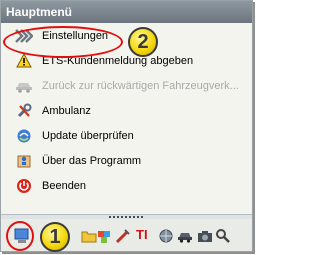 This screenshot has height=255, width=320. Describe the element at coordinates (89, 236) in the screenshot. I see `folder-icon` at that location.